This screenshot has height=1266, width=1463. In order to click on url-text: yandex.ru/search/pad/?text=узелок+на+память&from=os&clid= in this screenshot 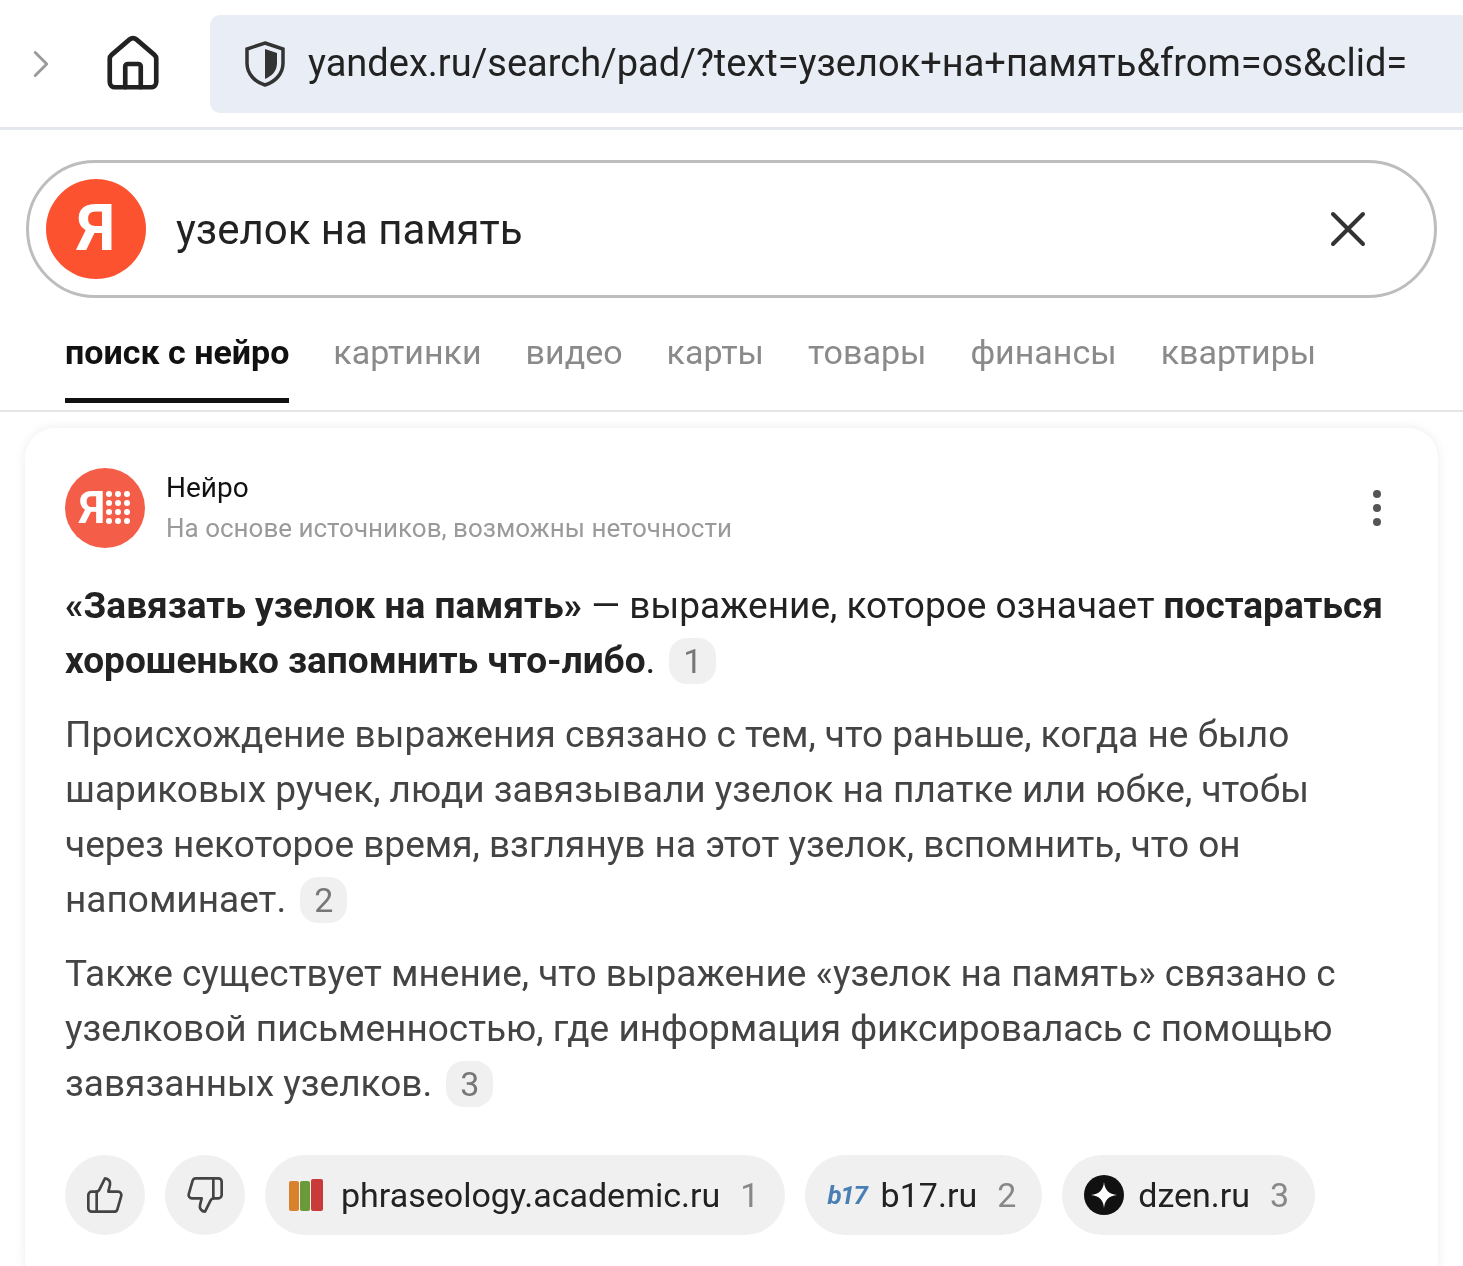, I will do `click(858, 63)`.